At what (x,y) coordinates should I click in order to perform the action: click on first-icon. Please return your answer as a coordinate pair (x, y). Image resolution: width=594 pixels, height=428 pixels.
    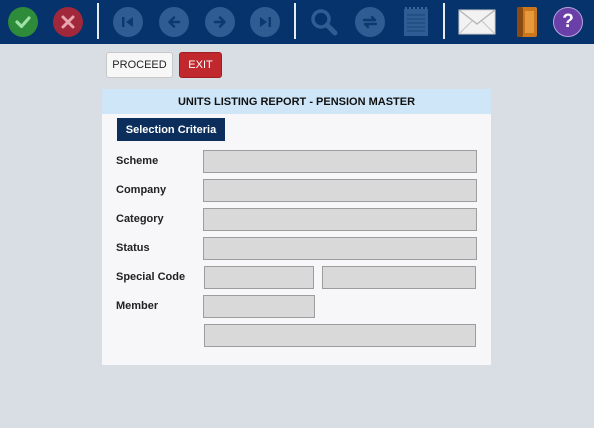
    Looking at the image, I should click on (128, 22).